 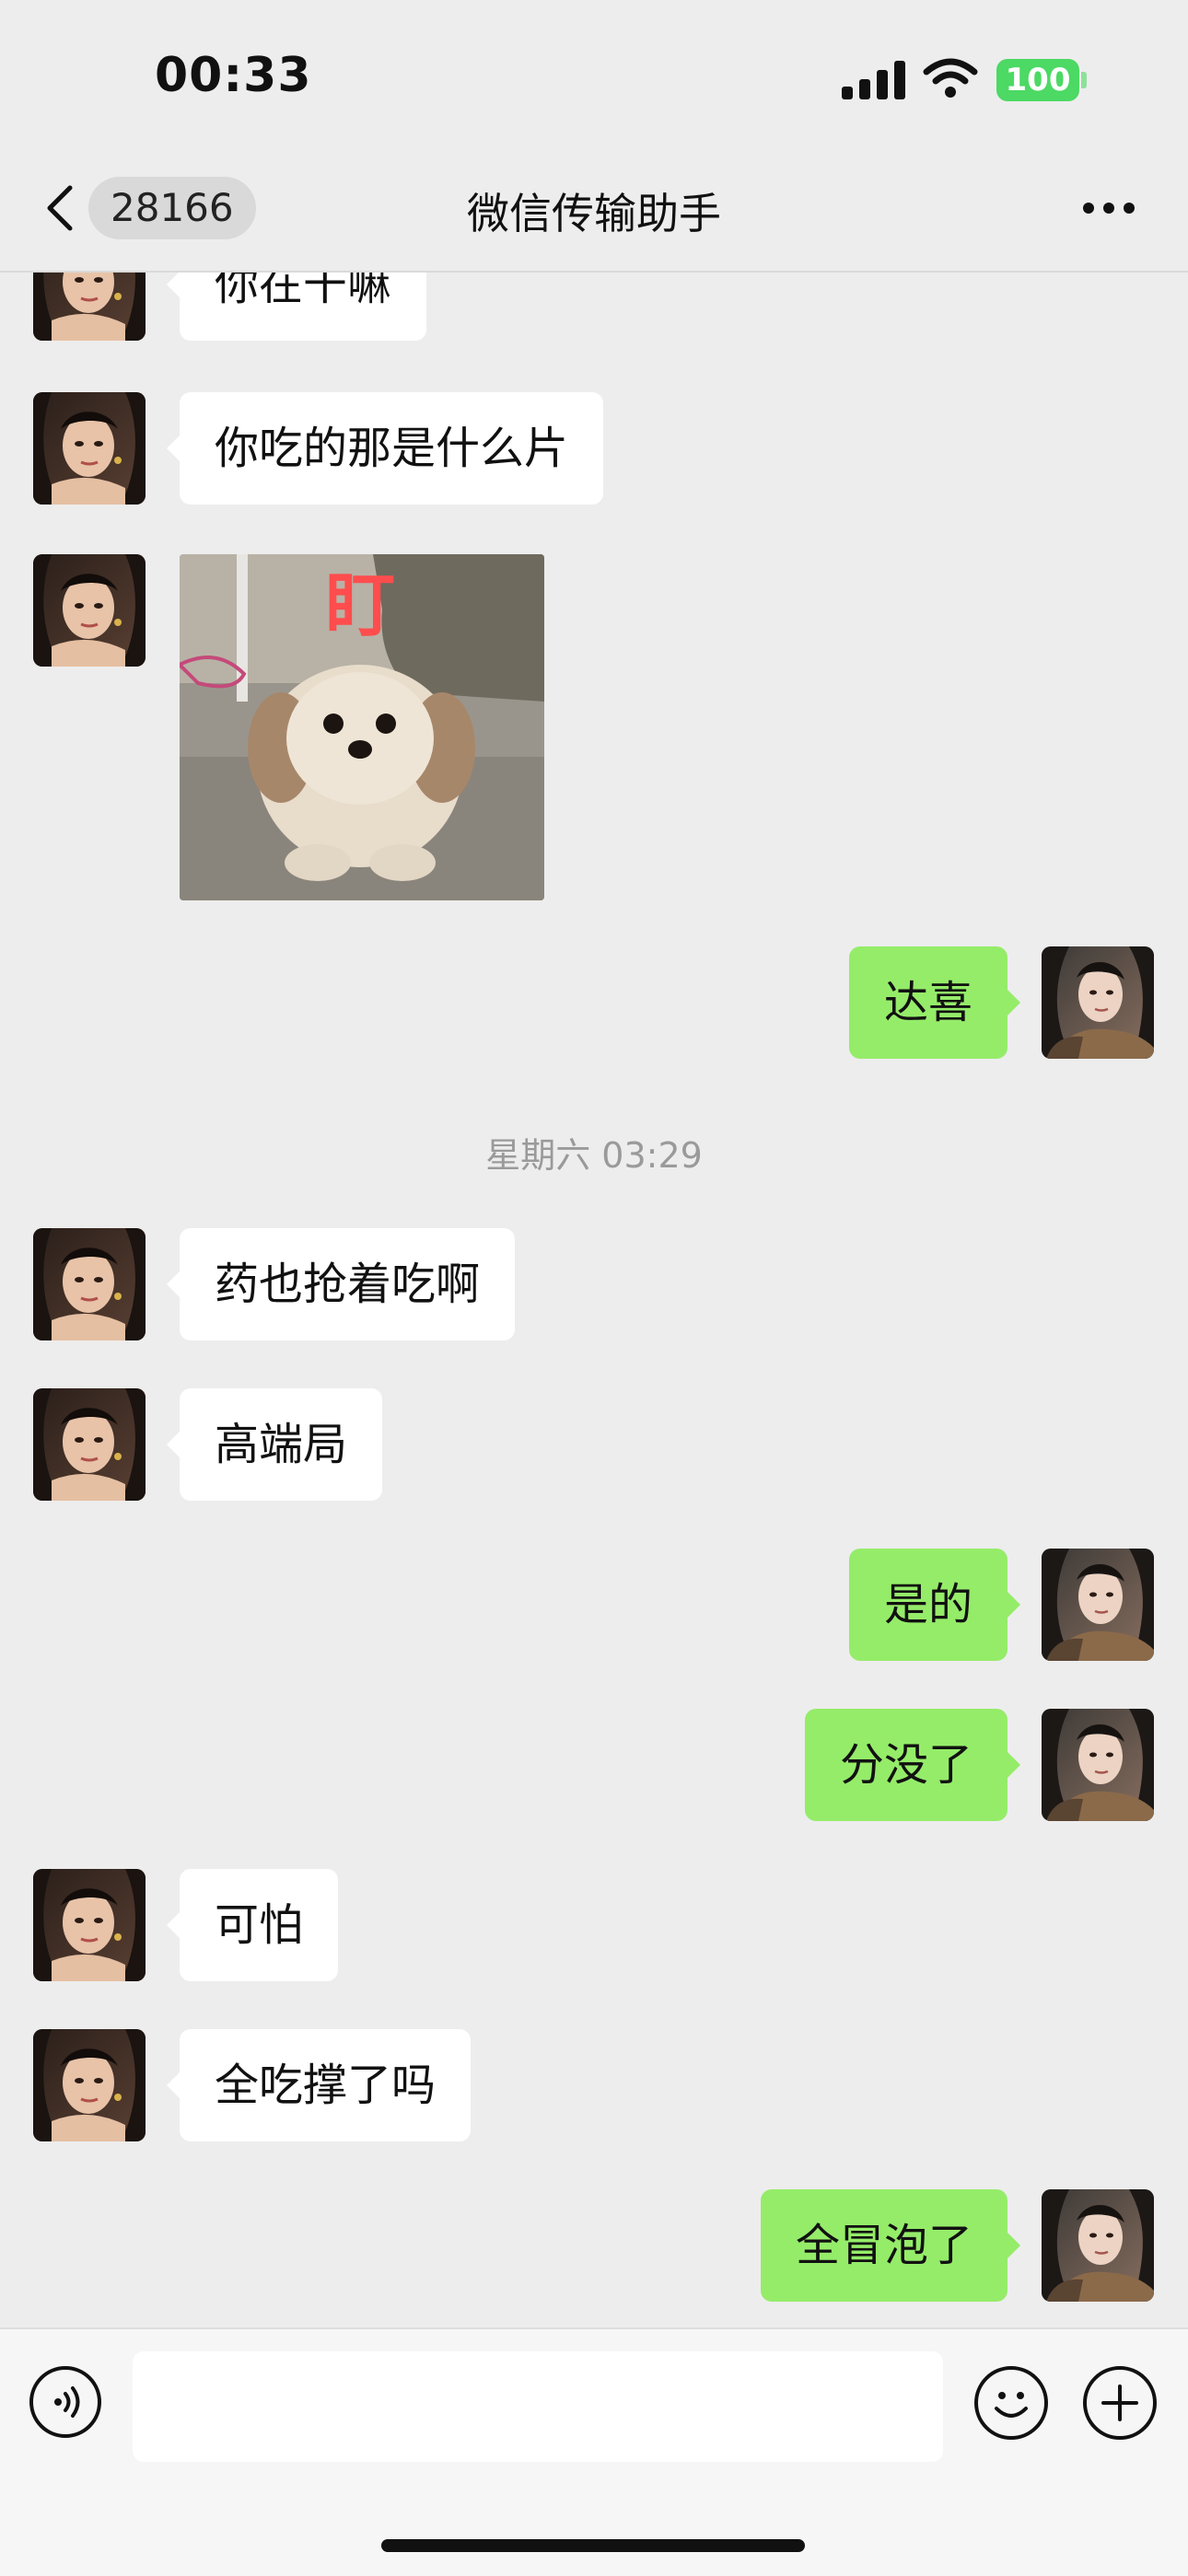 I want to click on chat-title: 微信传输助手, so click(x=594, y=213).